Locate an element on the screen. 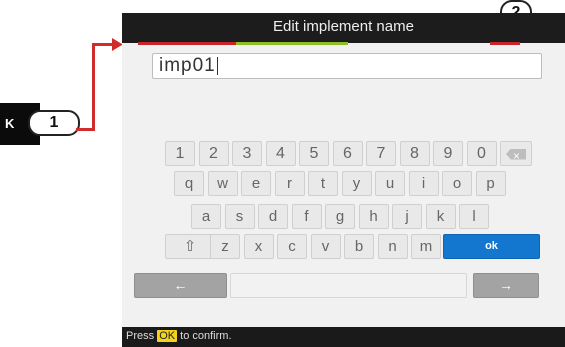  key-x: x is located at coordinates (258, 246).